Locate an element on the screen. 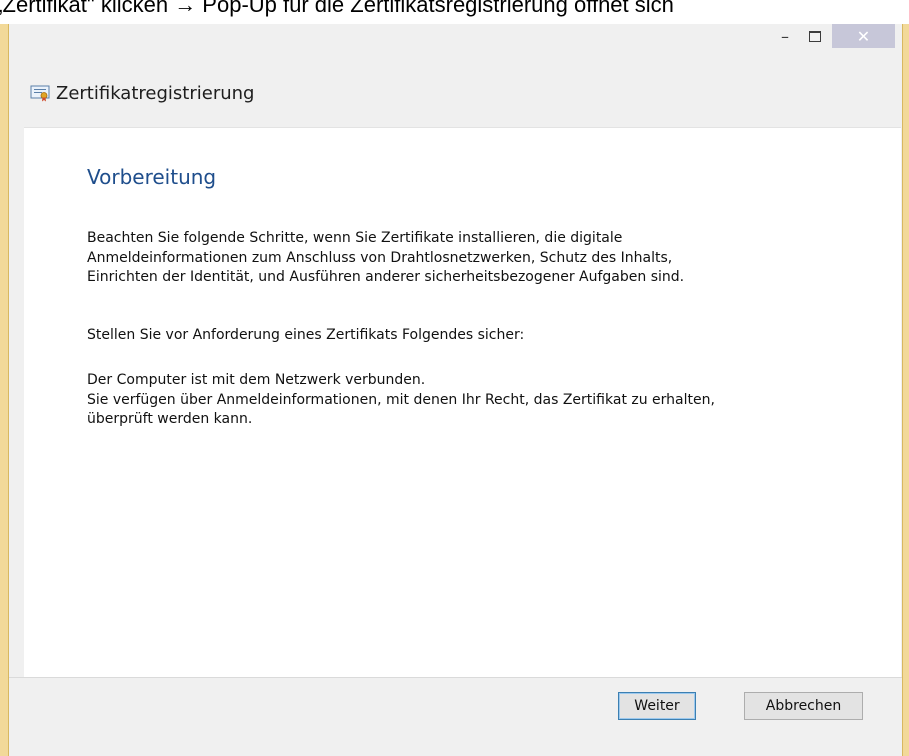 The width and height of the screenshot is (909, 756). close-button: ✕ is located at coordinates (863, 36).